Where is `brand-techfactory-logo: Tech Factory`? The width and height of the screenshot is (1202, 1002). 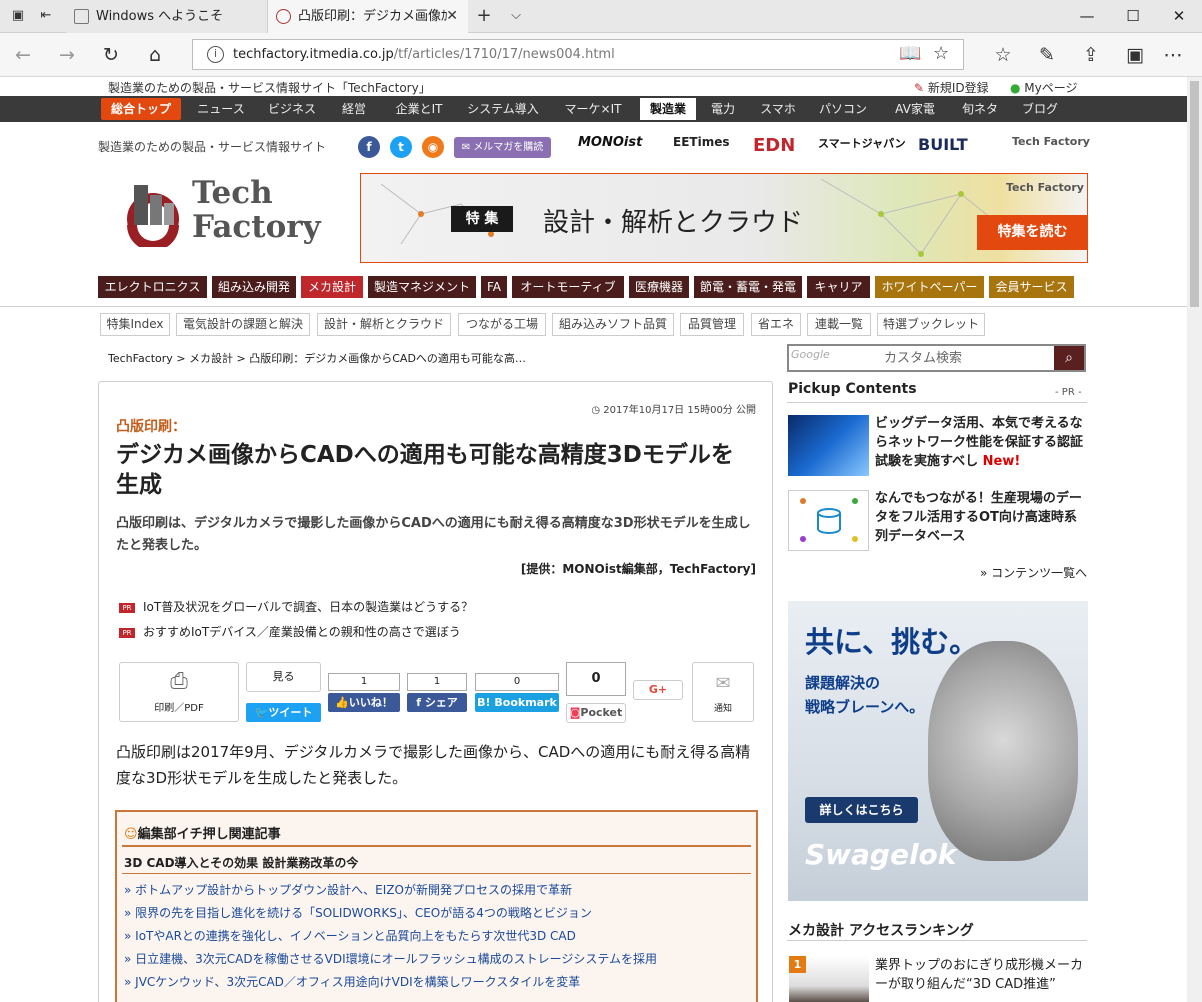
brand-techfactory-logo: Tech Factory is located at coordinates (1051, 141).